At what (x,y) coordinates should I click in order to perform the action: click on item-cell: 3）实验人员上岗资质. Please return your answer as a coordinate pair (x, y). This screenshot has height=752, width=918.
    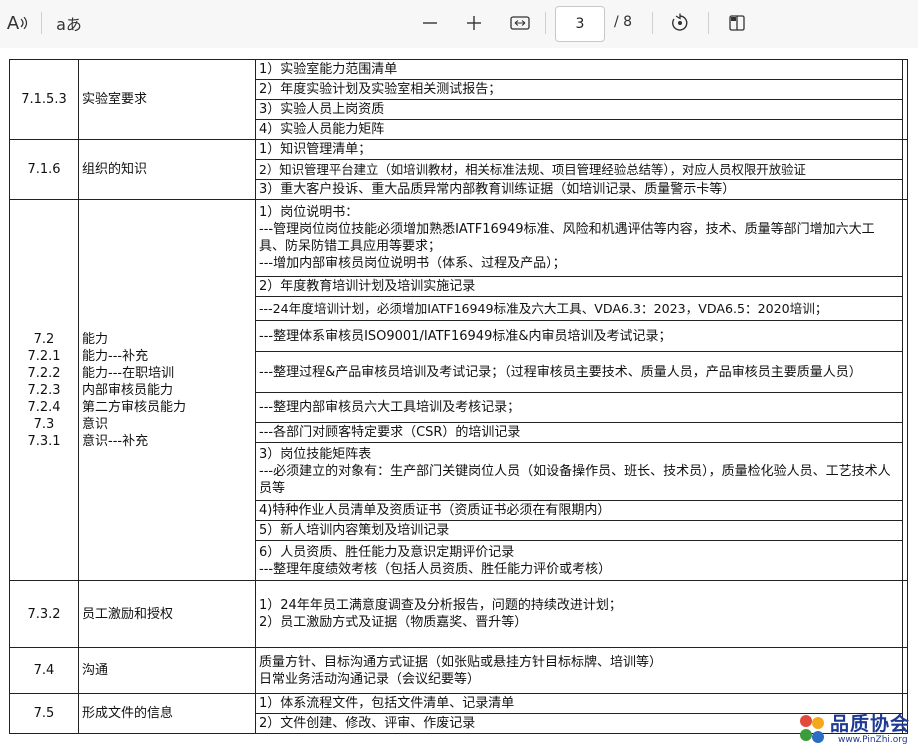
    Looking at the image, I should click on (579, 109).